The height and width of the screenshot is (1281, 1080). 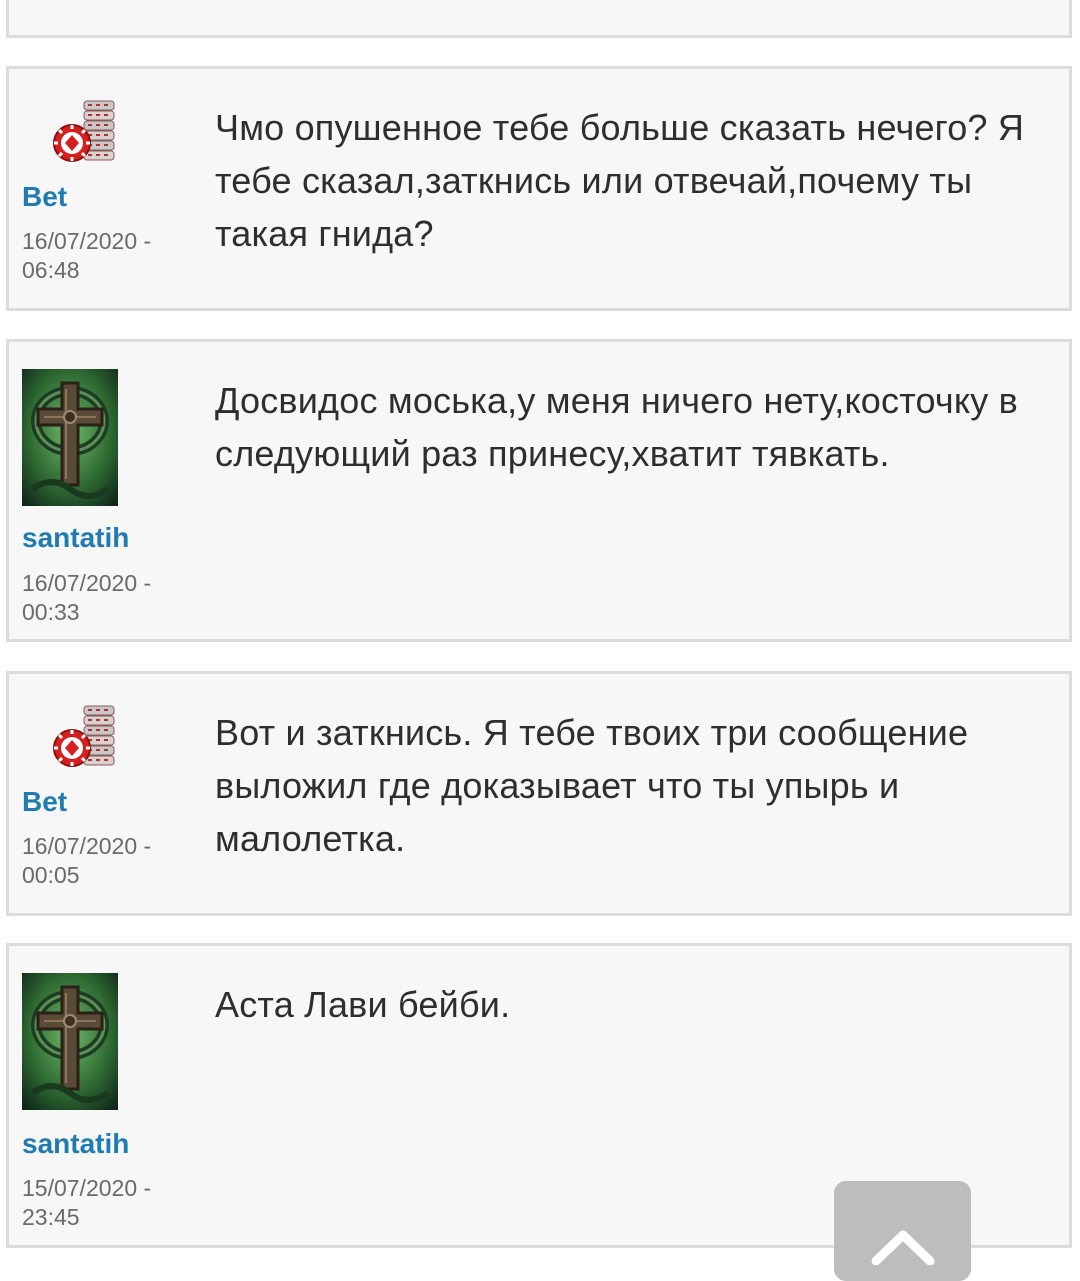 I want to click on post-time-line: 00:05, so click(x=51, y=875).